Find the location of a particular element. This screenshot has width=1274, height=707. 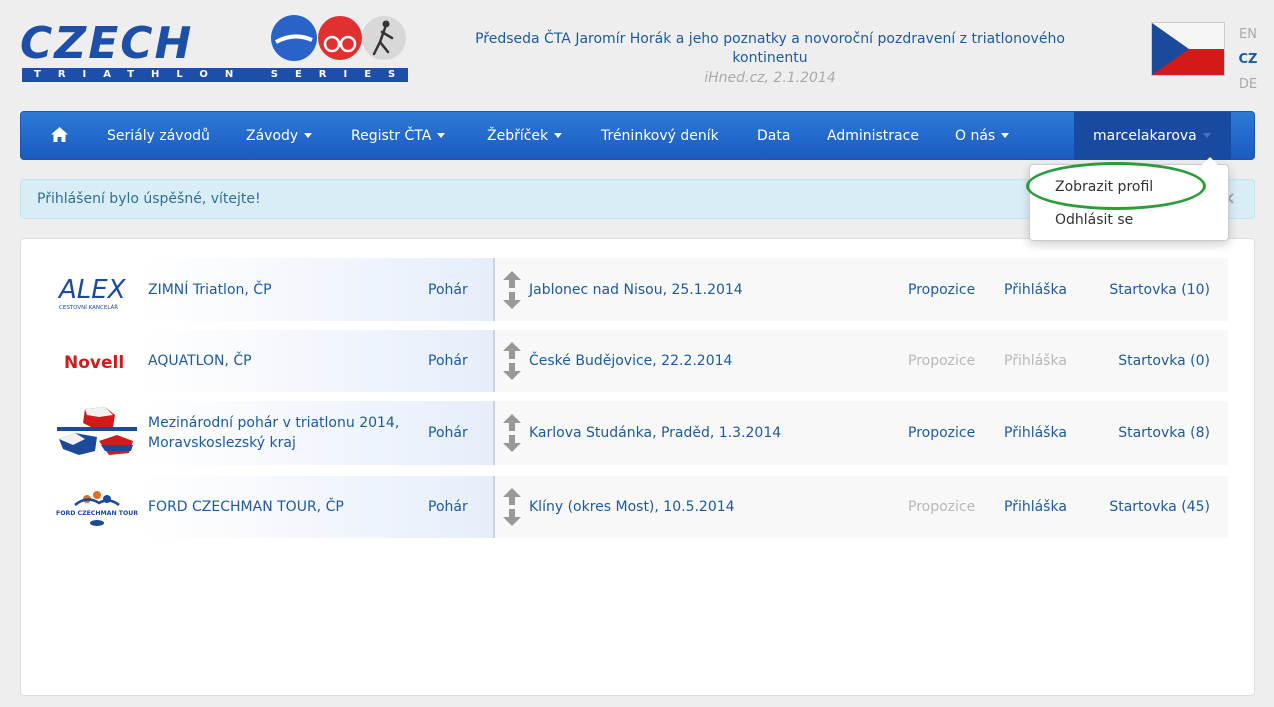

triathlon-sports-icon is located at coordinates (338, 38).